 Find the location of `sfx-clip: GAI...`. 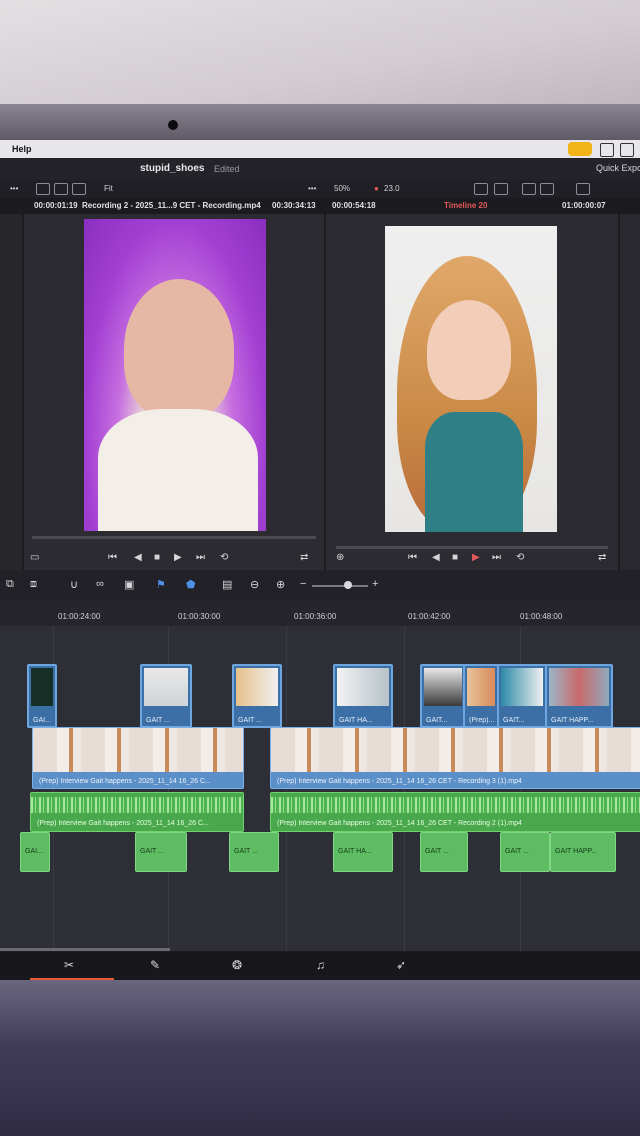

sfx-clip: GAI... is located at coordinates (35, 852).